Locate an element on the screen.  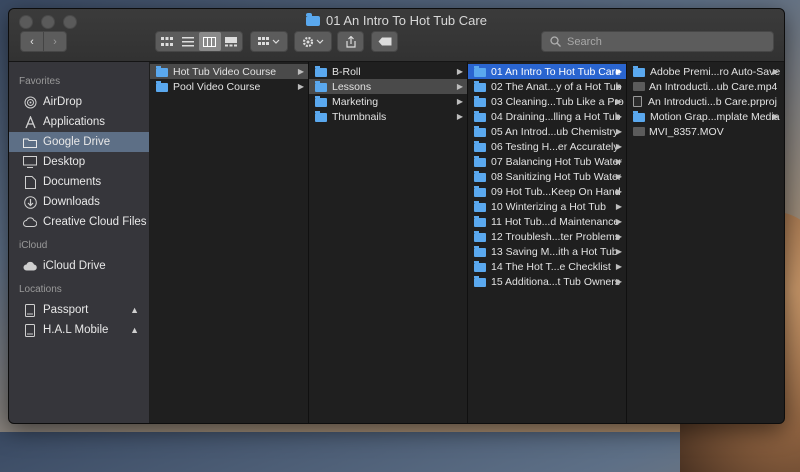
sidebar-item-label: Documents is located at coordinates (72, 182).